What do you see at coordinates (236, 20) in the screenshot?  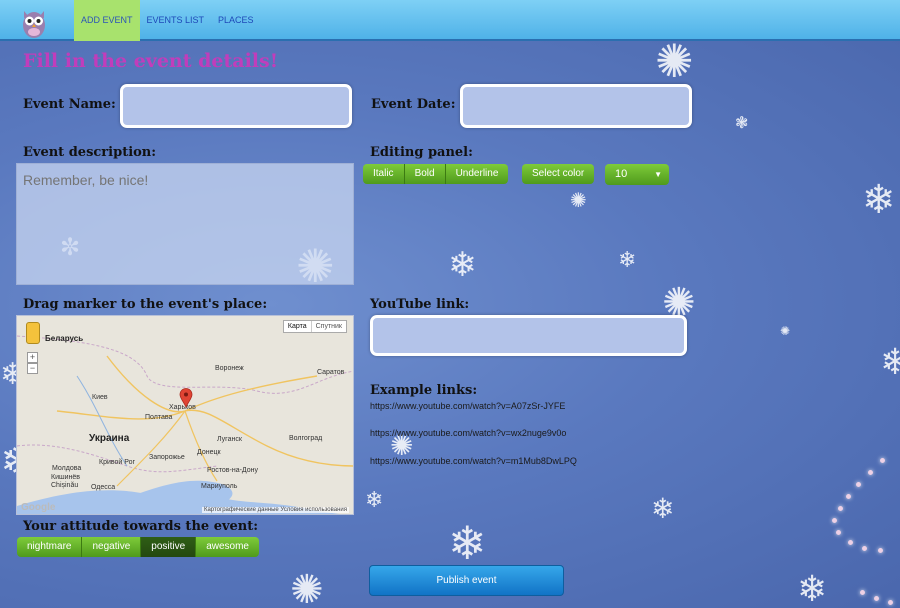 I see `nav-places: PLACES` at bounding box center [236, 20].